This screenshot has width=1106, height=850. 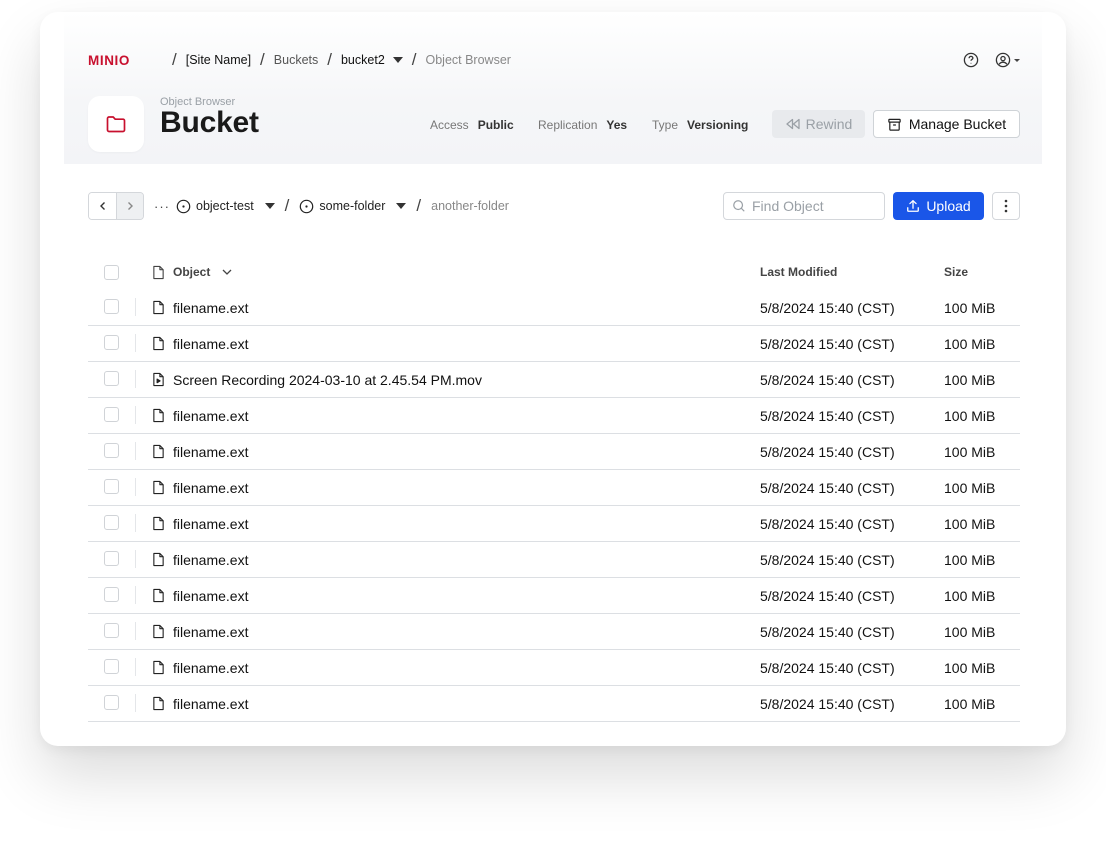 I want to click on find-object-search, so click(x=804, y=206).